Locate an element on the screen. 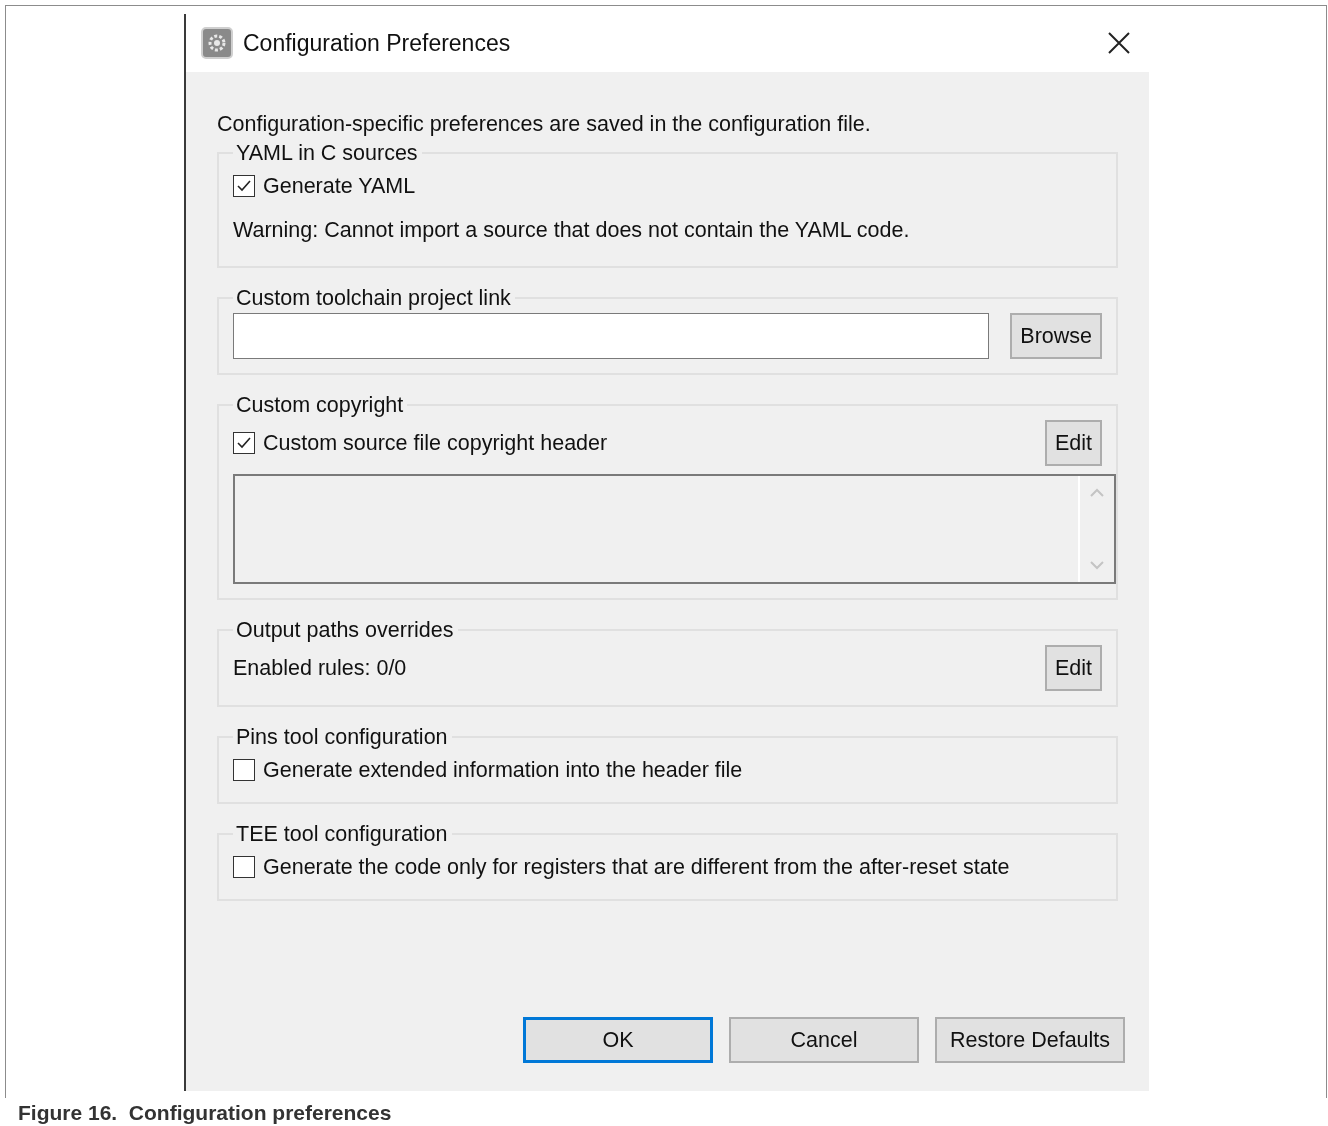  dialog-button: Cancel is located at coordinates (824, 1040).